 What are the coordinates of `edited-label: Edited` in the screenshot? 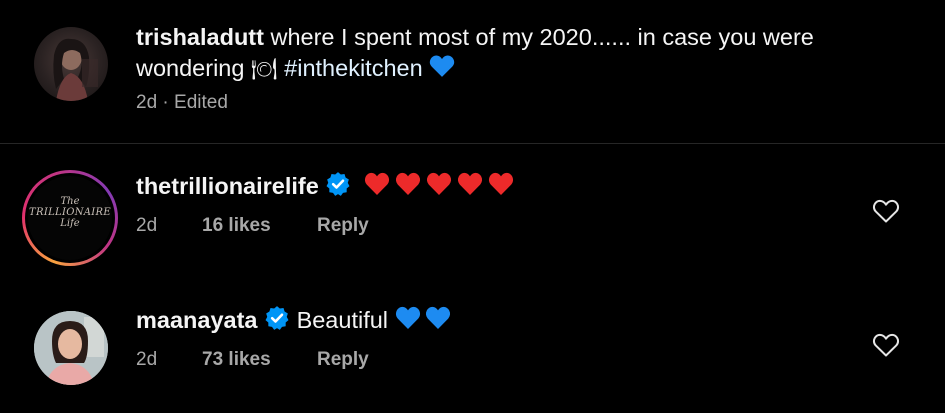 It's located at (201, 102).